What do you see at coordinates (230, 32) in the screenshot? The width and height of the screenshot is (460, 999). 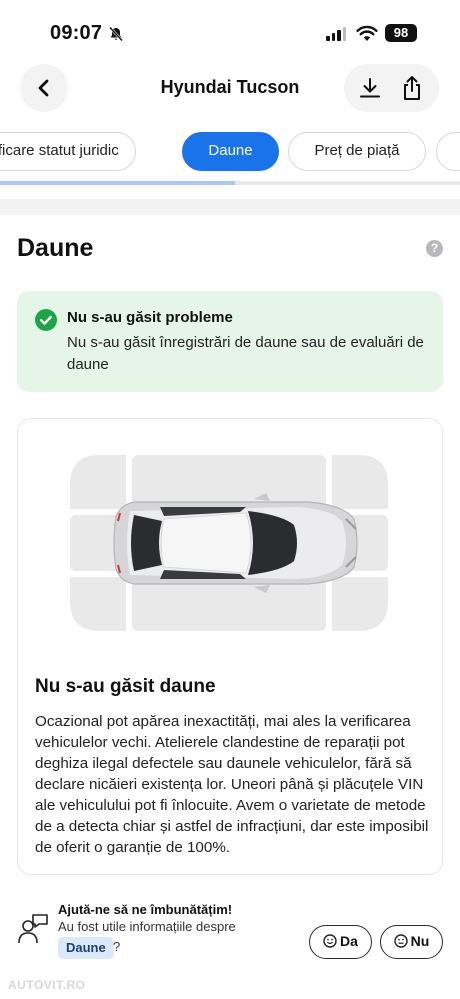 I see `status-bar: 09:07 98` at bounding box center [230, 32].